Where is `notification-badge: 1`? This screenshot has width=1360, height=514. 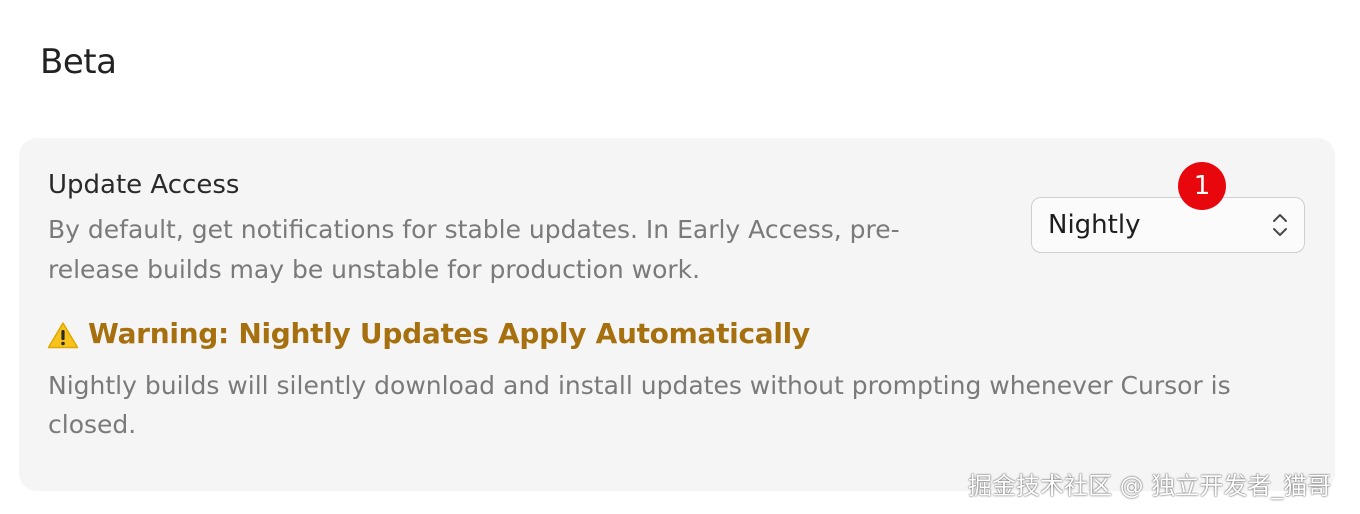 notification-badge: 1 is located at coordinates (1202, 186).